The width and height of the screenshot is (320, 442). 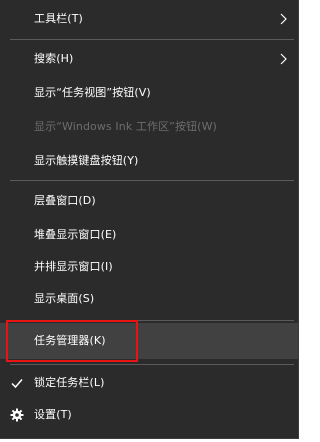 What do you see at coordinates (125, 126) in the screenshot?
I see `menu-item-windows-ink-label: 显示“Windows Ink 工作区”按钮(W)` at bounding box center [125, 126].